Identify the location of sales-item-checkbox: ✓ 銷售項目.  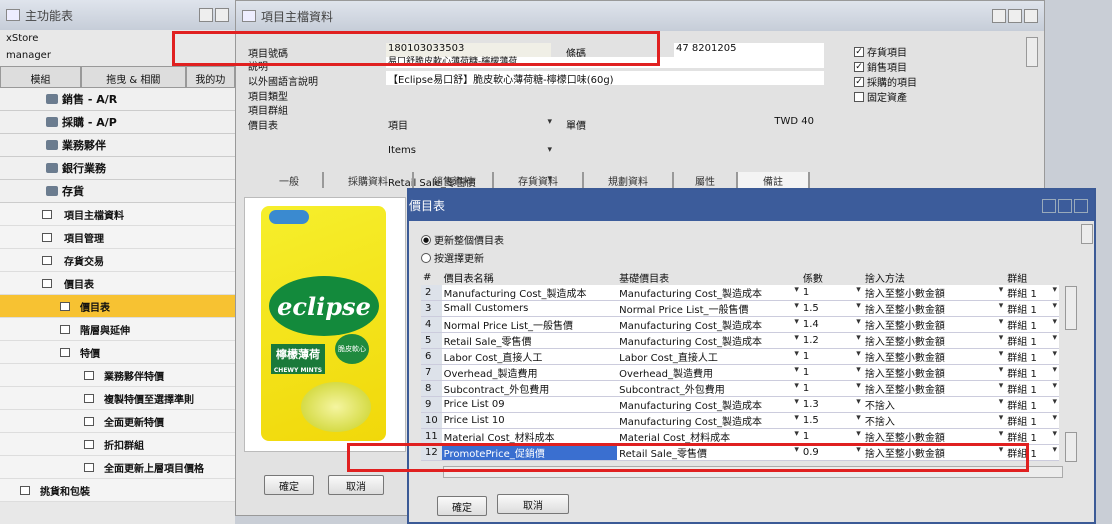
(880, 66).